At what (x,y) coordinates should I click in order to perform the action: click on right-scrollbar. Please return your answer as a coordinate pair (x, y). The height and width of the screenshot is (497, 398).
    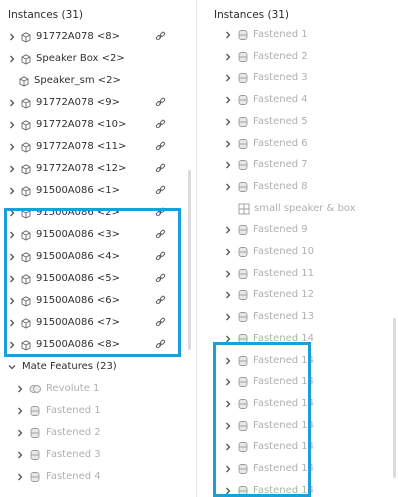
    Looking at the image, I should click on (394, 398).